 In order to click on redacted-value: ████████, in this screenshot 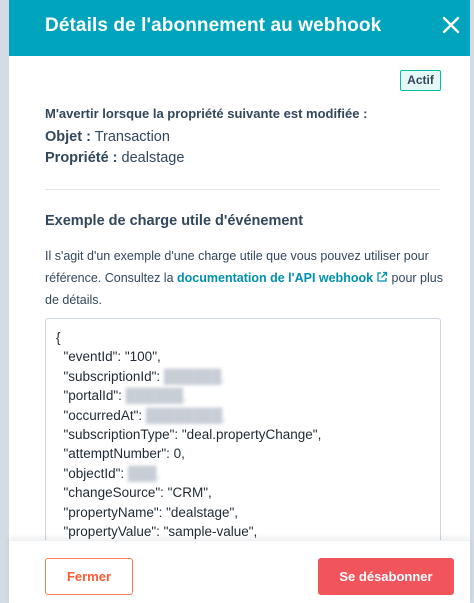, I will do `click(186, 415)`.